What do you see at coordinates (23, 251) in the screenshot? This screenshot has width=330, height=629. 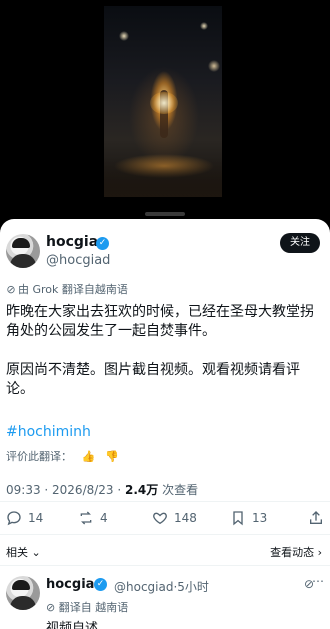 I see `avatar` at bounding box center [23, 251].